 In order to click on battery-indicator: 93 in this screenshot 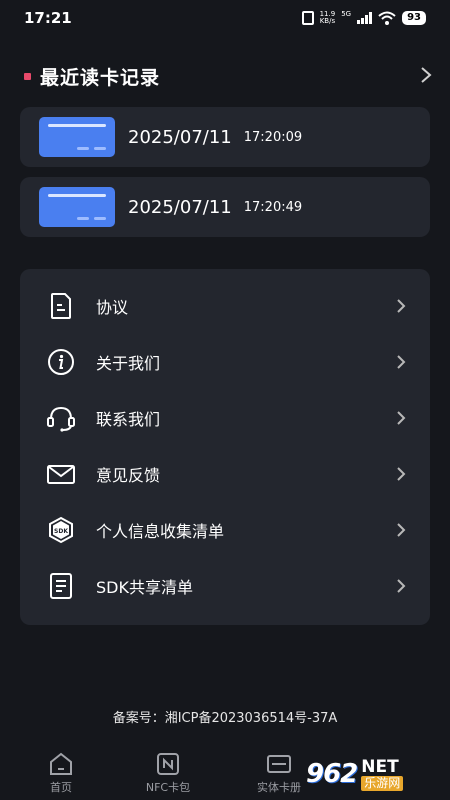, I will do `click(414, 18)`.